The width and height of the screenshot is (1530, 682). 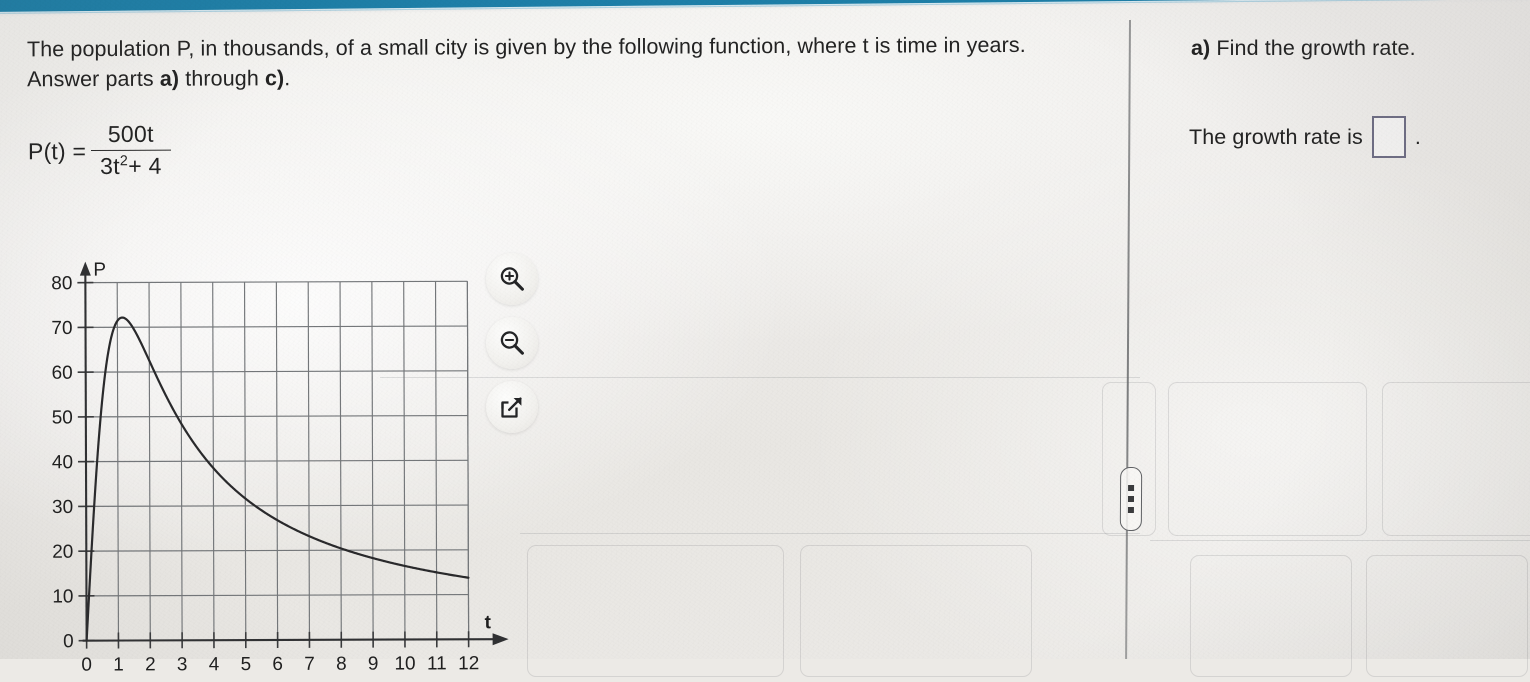 What do you see at coordinates (62, 596) in the screenshot?
I see `y-tick-label: 10` at bounding box center [62, 596].